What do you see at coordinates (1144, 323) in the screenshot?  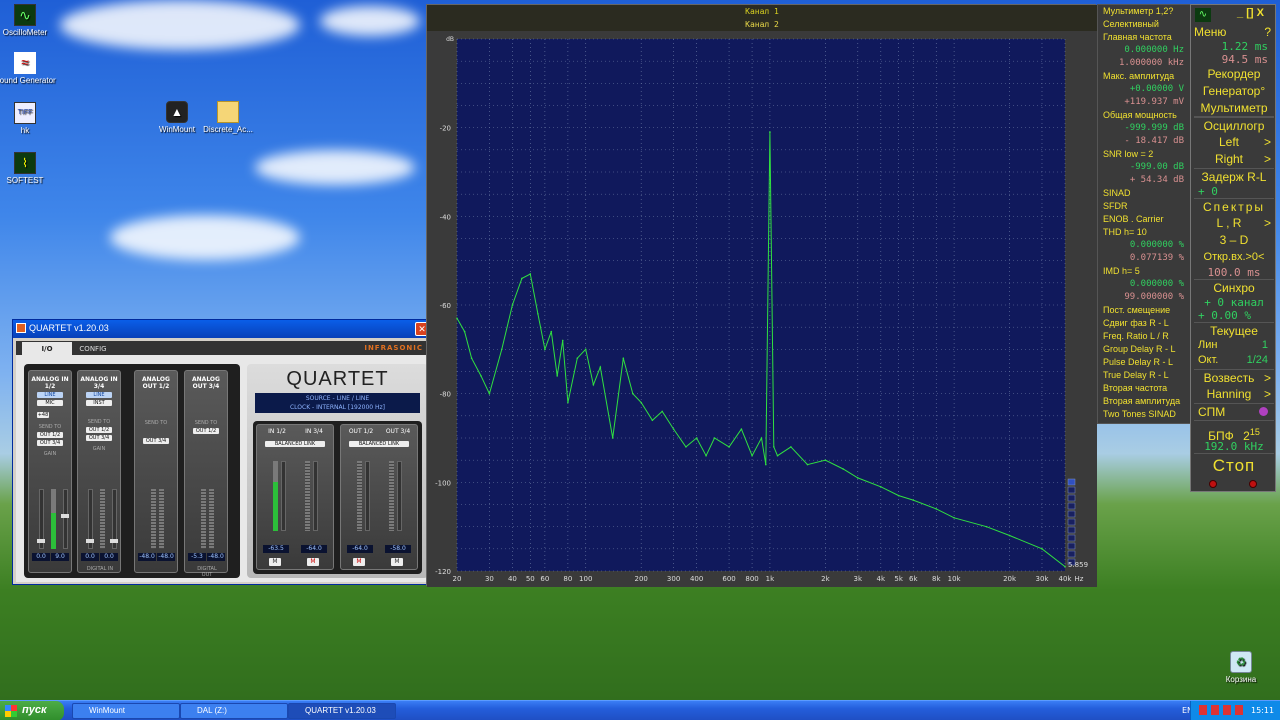 I see `multimeter-line: Сдвиг фаз R - L` at bounding box center [1144, 323].